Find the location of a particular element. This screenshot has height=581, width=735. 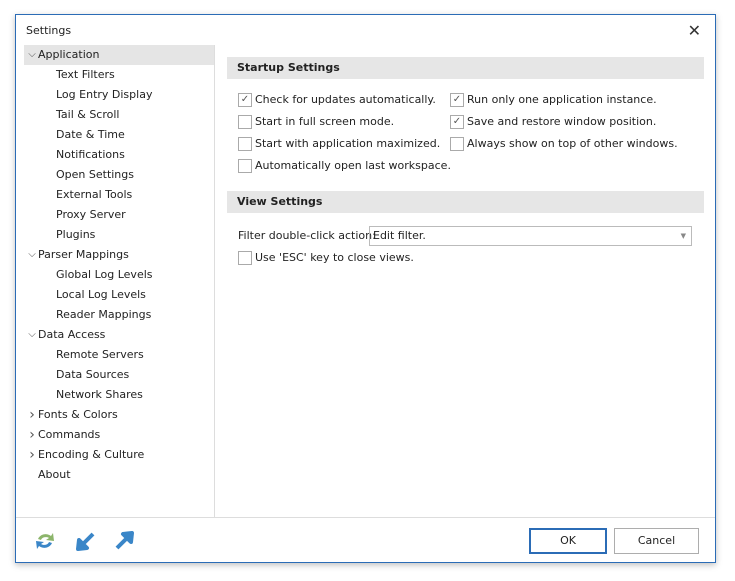

tree-item-label: Global Log Levels is located at coordinates (104, 274).